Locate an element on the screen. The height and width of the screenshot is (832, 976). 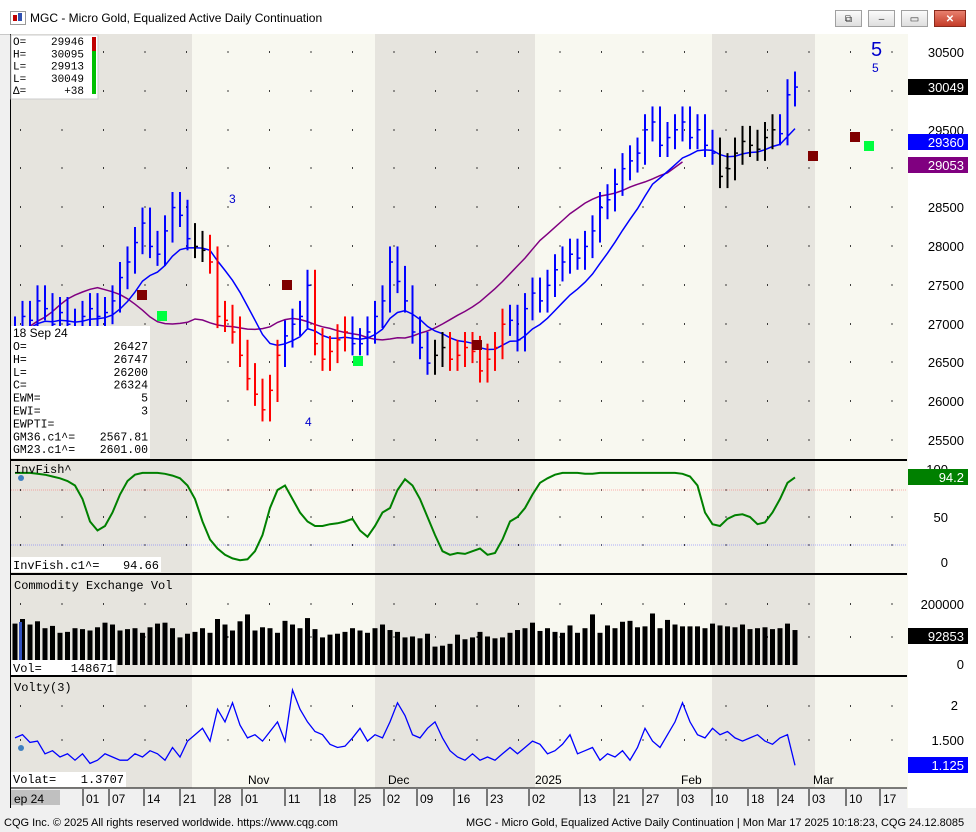
wave-label-big-5: 5 is located at coordinates (876, 50).